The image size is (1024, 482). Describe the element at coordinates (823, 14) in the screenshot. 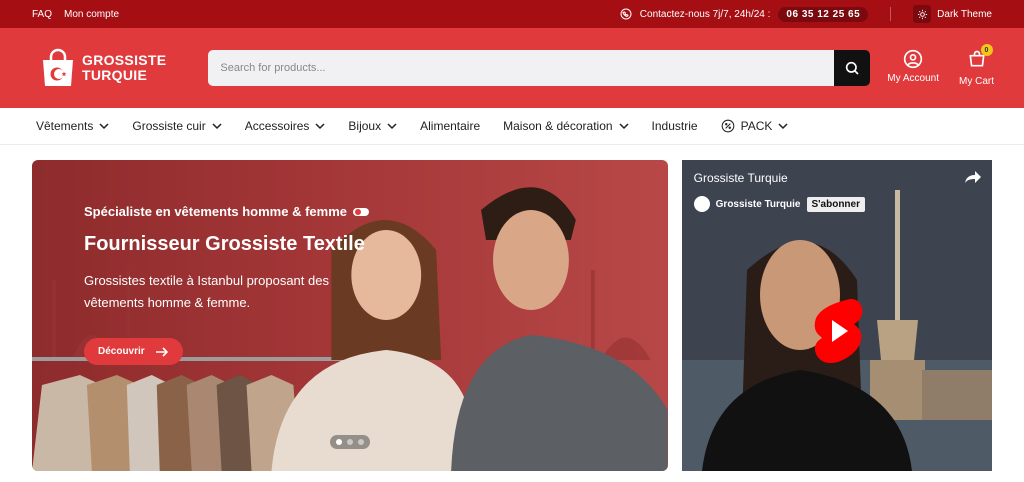

I see `phone-number: 06 35 12 25 65` at that location.